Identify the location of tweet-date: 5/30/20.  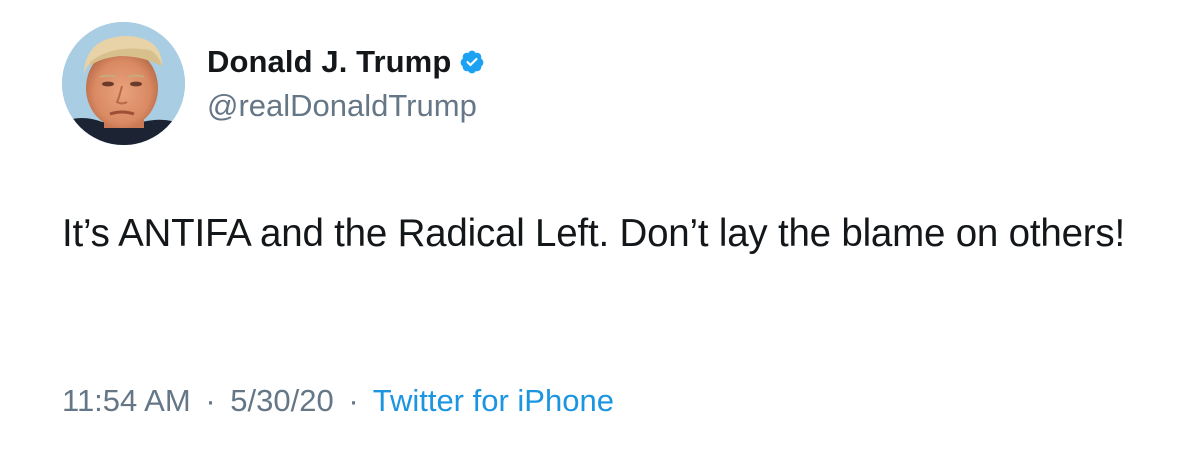
(281, 400).